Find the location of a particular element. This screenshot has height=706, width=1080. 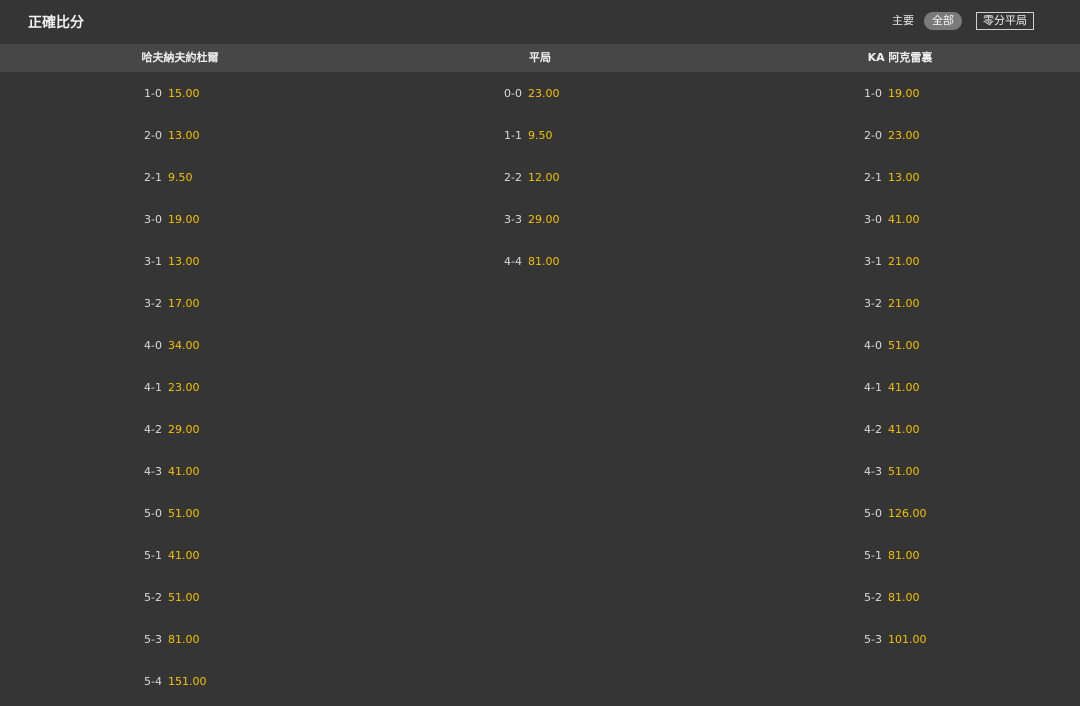

score-odds-inner: 5-0 126.00 is located at coordinates (900, 513).